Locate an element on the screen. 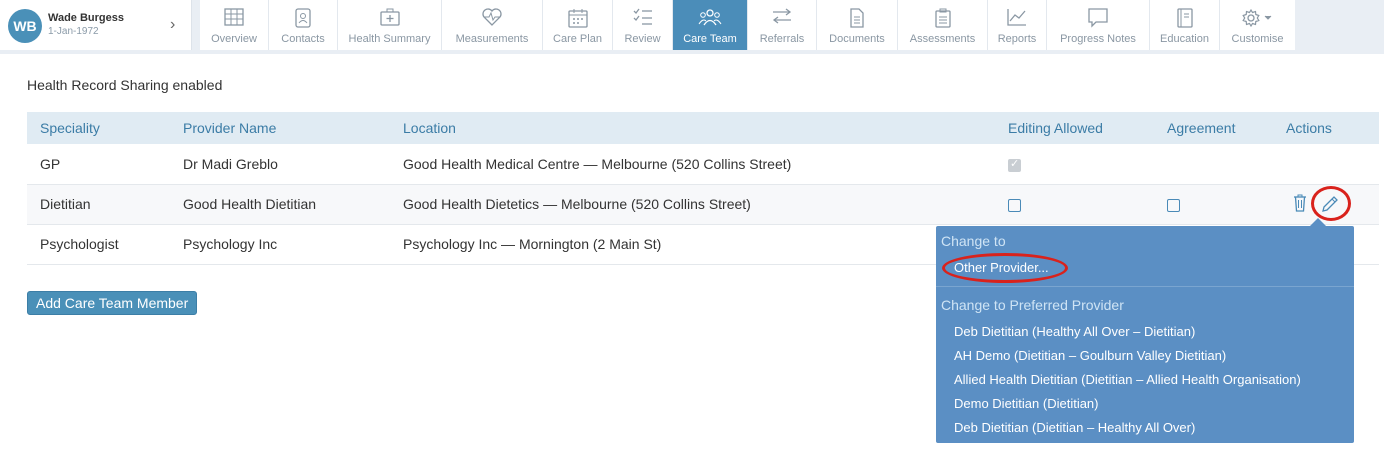 This screenshot has width=1384, height=453. clipboard-icon is located at coordinates (942, 18).